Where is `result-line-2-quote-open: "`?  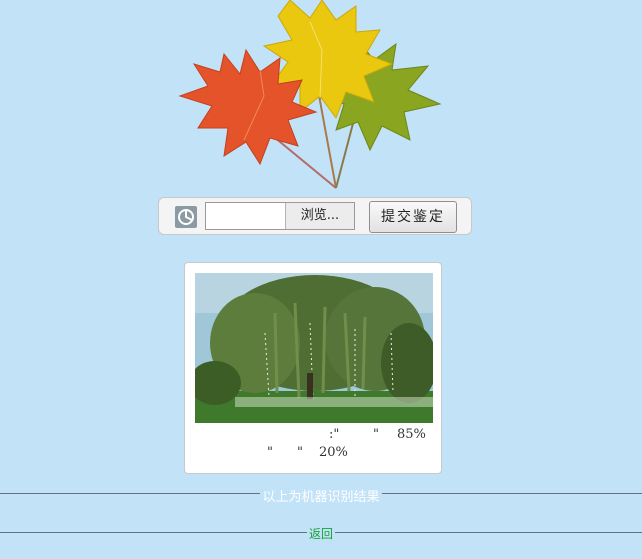 result-line-2-quote-open: " is located at coordinates (270, 452).